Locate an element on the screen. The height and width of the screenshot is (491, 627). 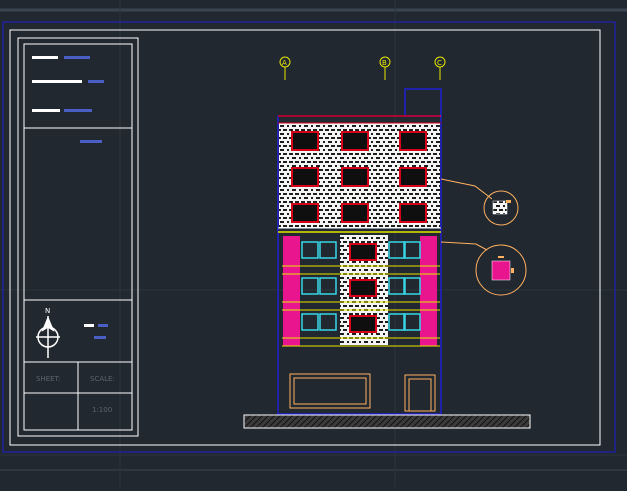
upper-windows is located at coordinates (359, 177).